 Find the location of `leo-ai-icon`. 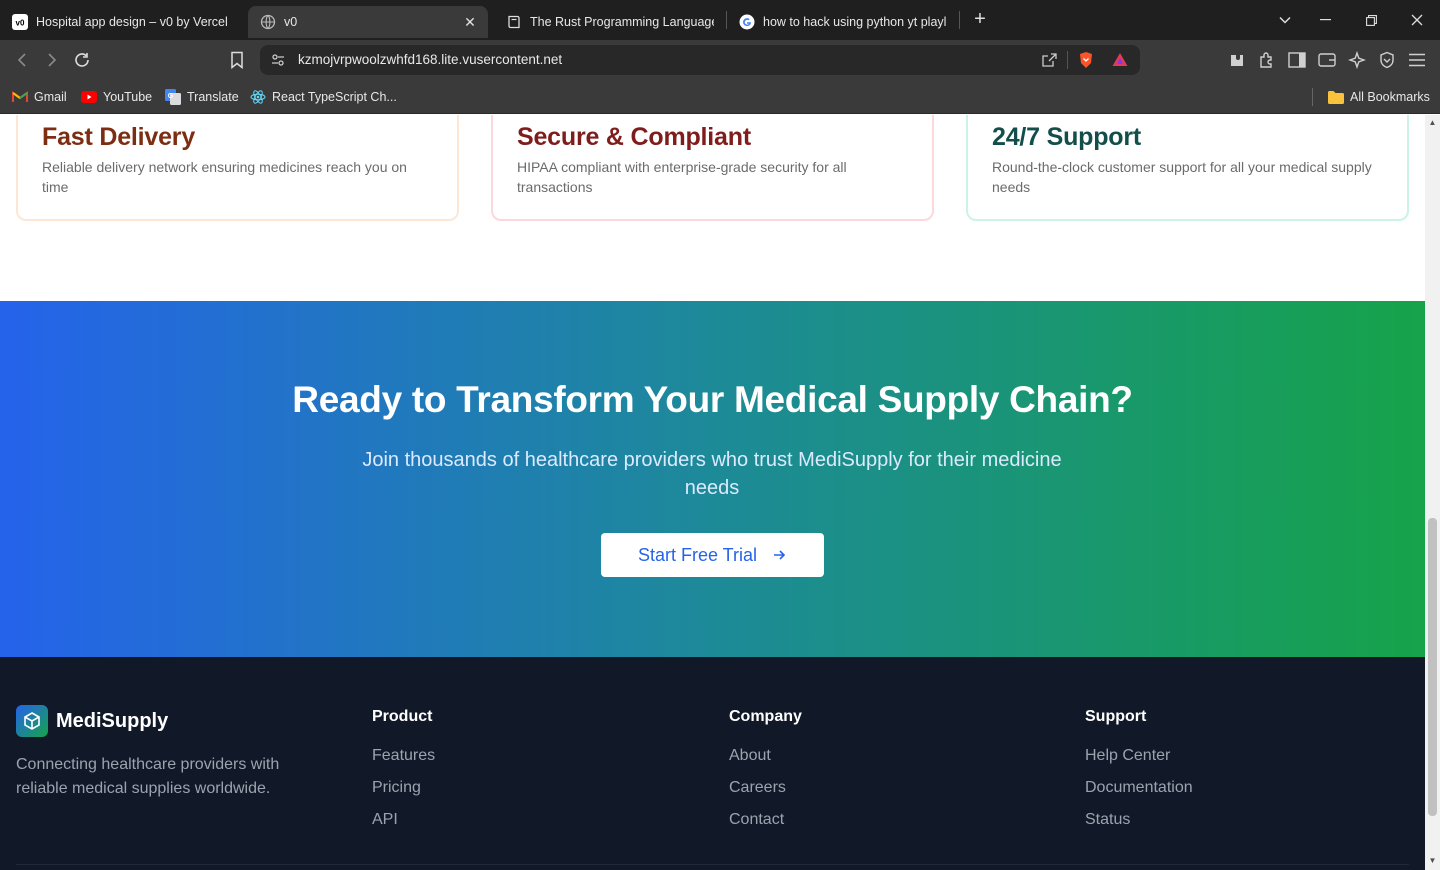

leo-ai-icon is located at coordinates (1357, 60).